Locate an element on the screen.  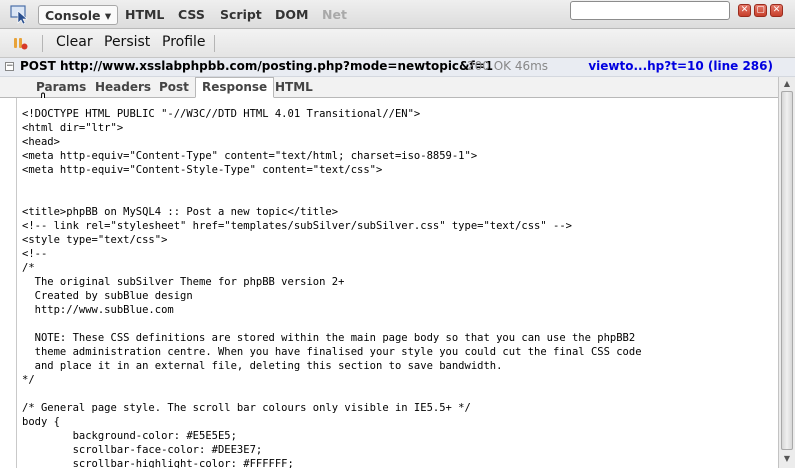
scrollbar-thumb is located at coordinates (787, 270).